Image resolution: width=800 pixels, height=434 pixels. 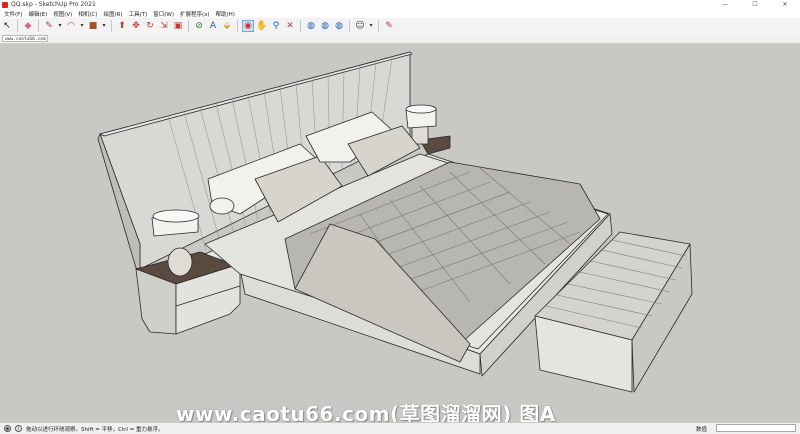 I want to click on minimize-button: —, so click(x=725, y=4).